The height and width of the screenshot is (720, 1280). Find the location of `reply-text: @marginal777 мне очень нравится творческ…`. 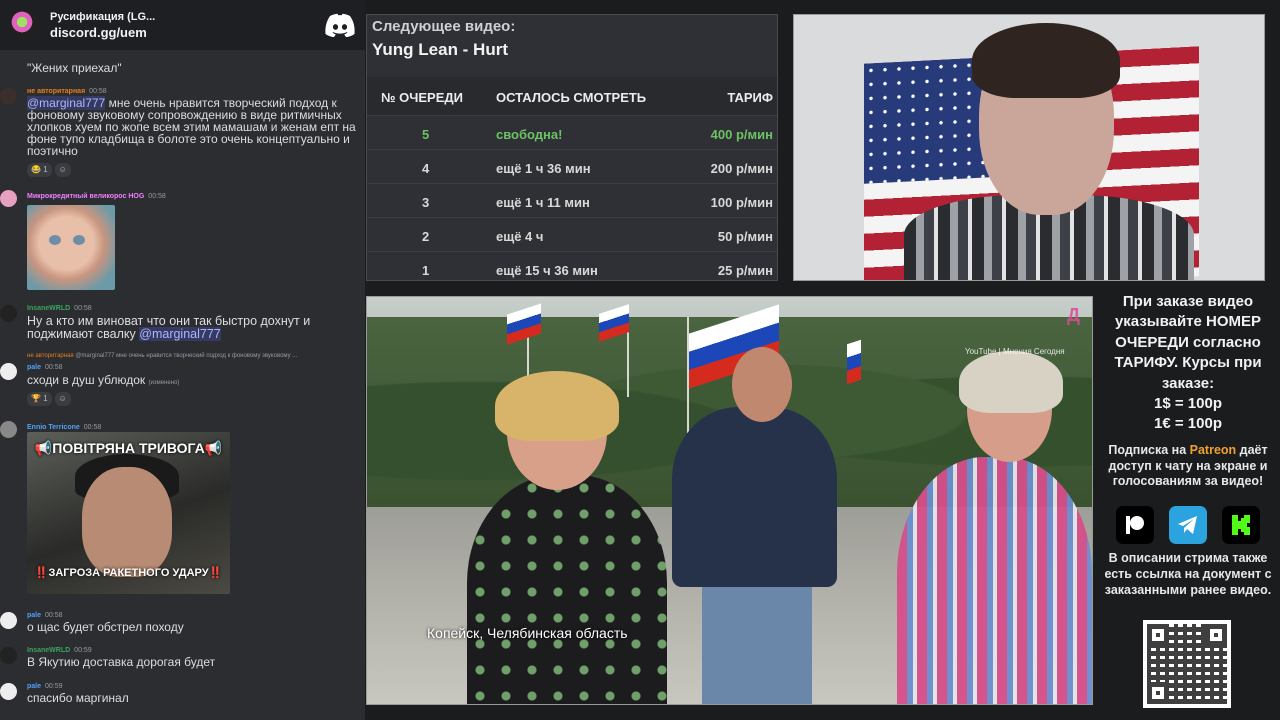

reply-text: @marginal777 мне очень нравится творческ… is located at coordinates (186, 356).